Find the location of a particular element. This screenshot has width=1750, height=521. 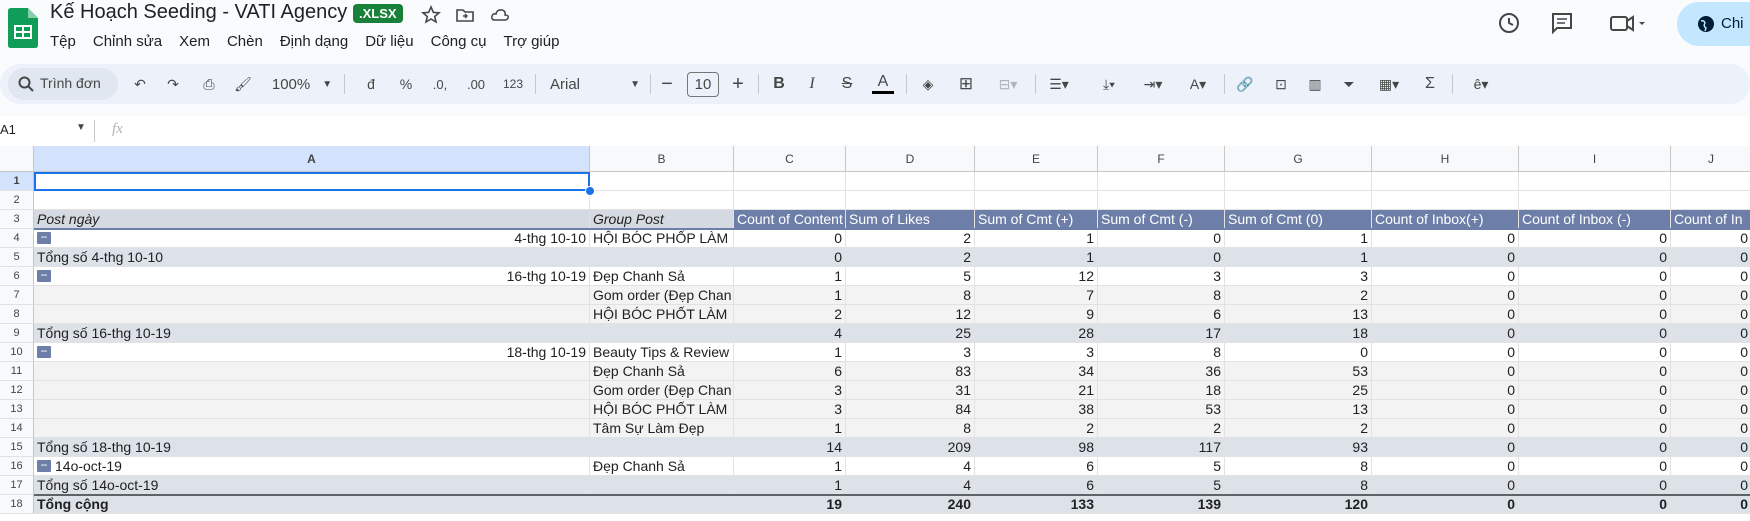

row-header-16: 16 is located at coordinates (17, 466).